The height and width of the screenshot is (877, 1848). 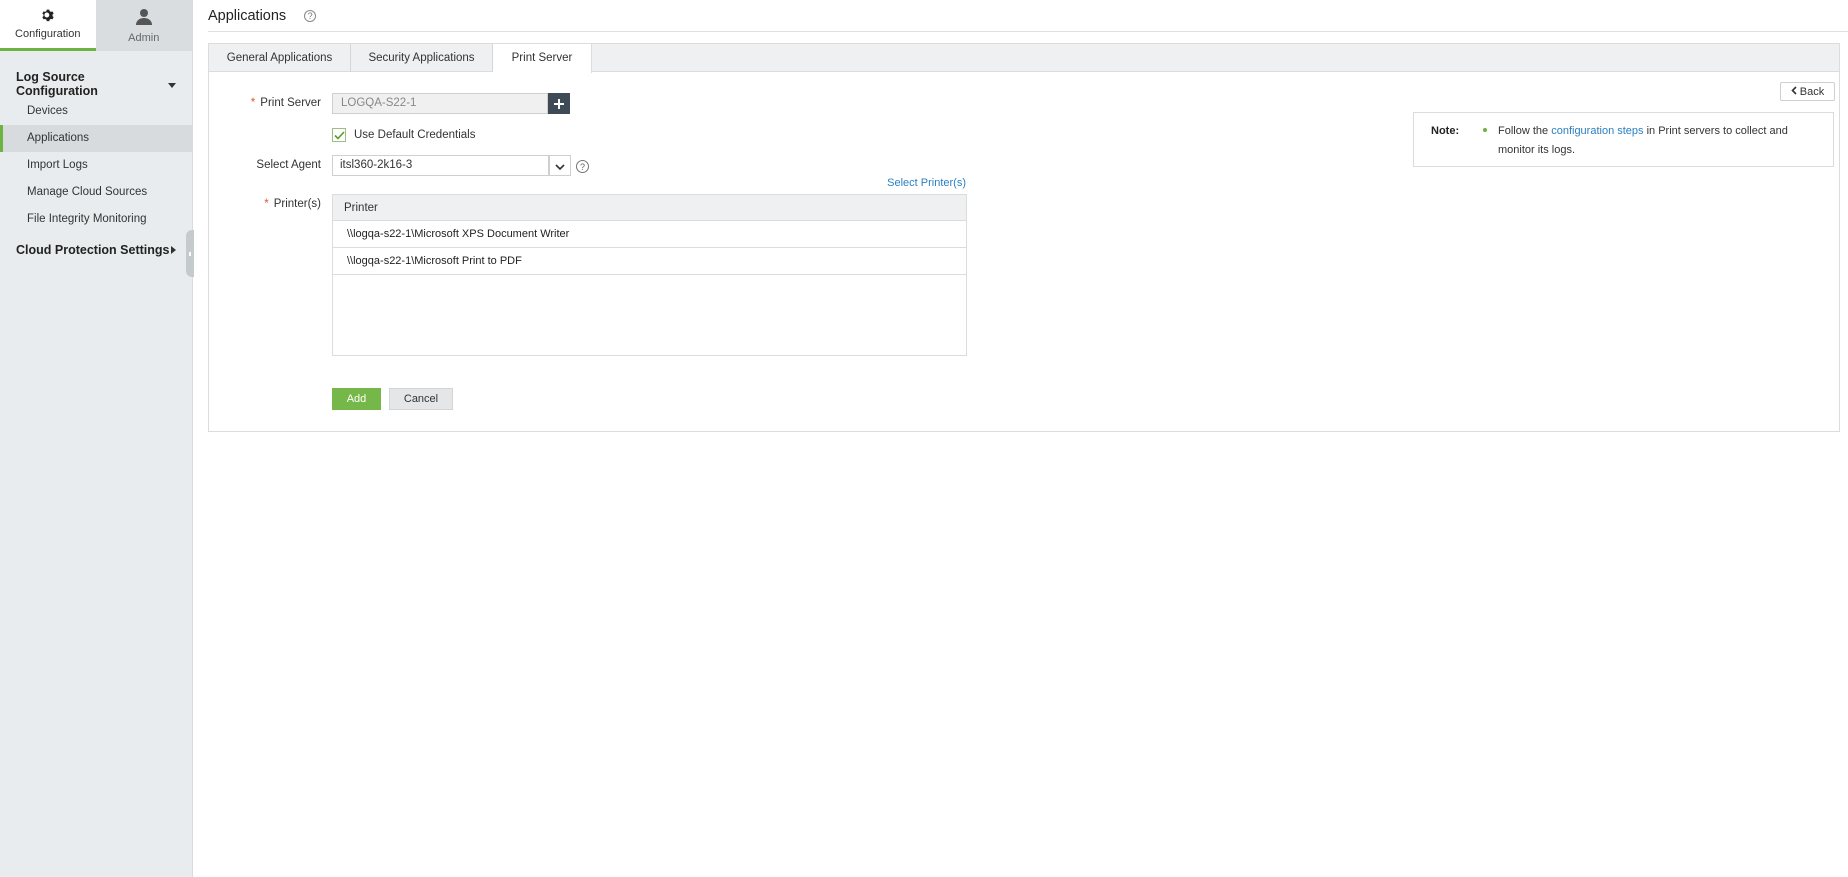 I want to click on add-print-server-button, so click(x=559, y=103).